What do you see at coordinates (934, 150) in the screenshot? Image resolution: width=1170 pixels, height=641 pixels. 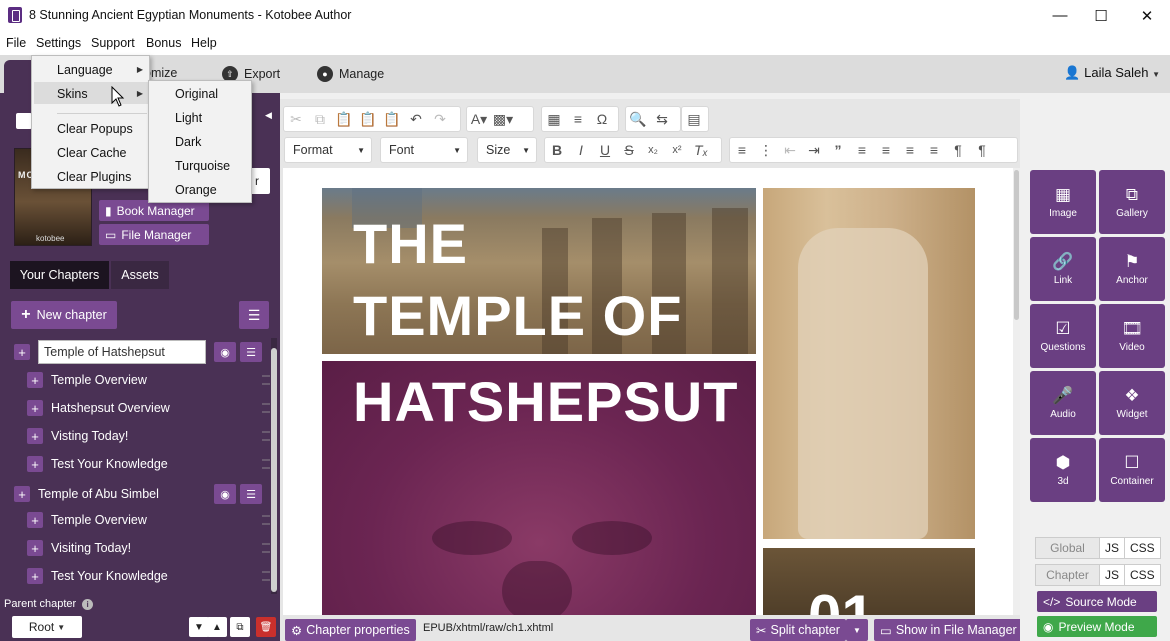 I see `align-justify-icon: ≡` at bounding box center [934, 150].